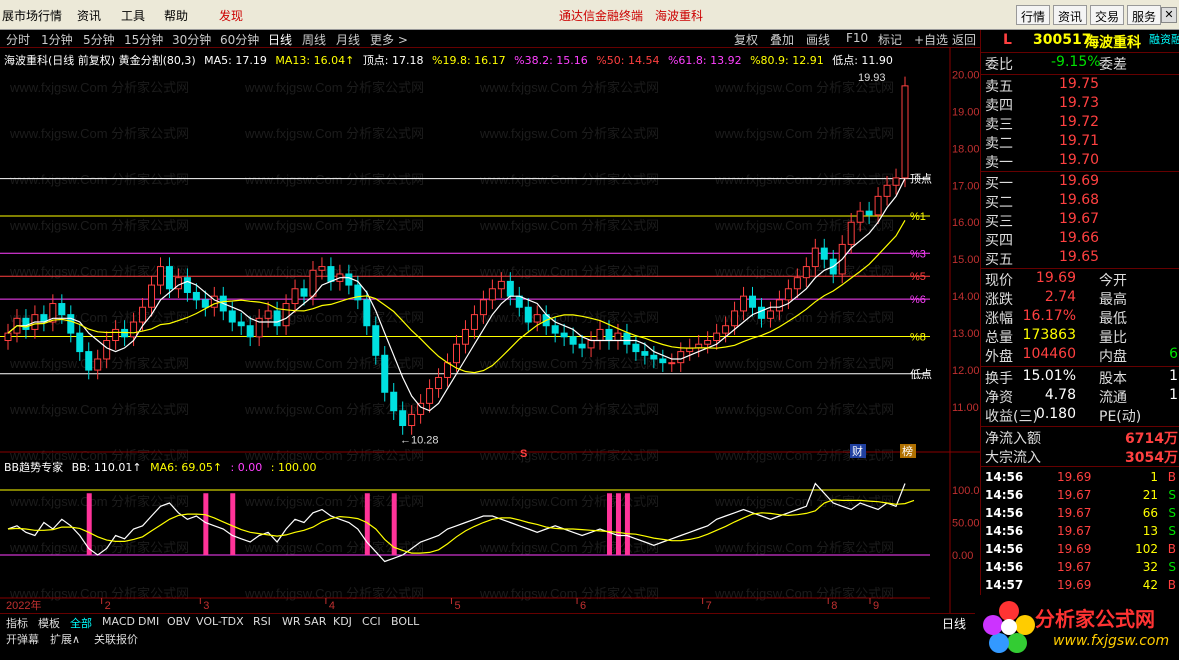 This screenshot has width=1179, height=660. I want to click on menu-discover: 发现, so click(231, 15).